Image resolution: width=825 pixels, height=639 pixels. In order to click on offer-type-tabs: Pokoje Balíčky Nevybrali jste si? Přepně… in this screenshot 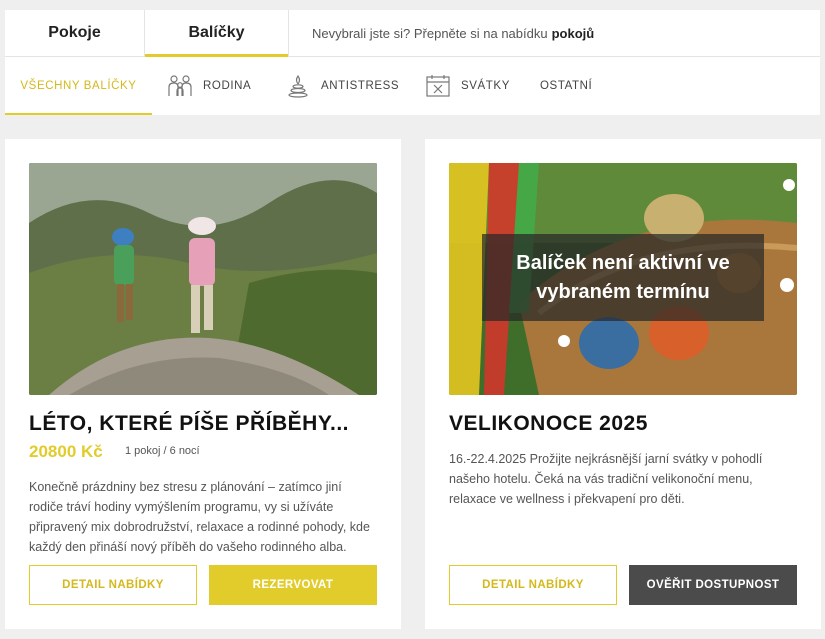, I will do `click(412, 33)`.